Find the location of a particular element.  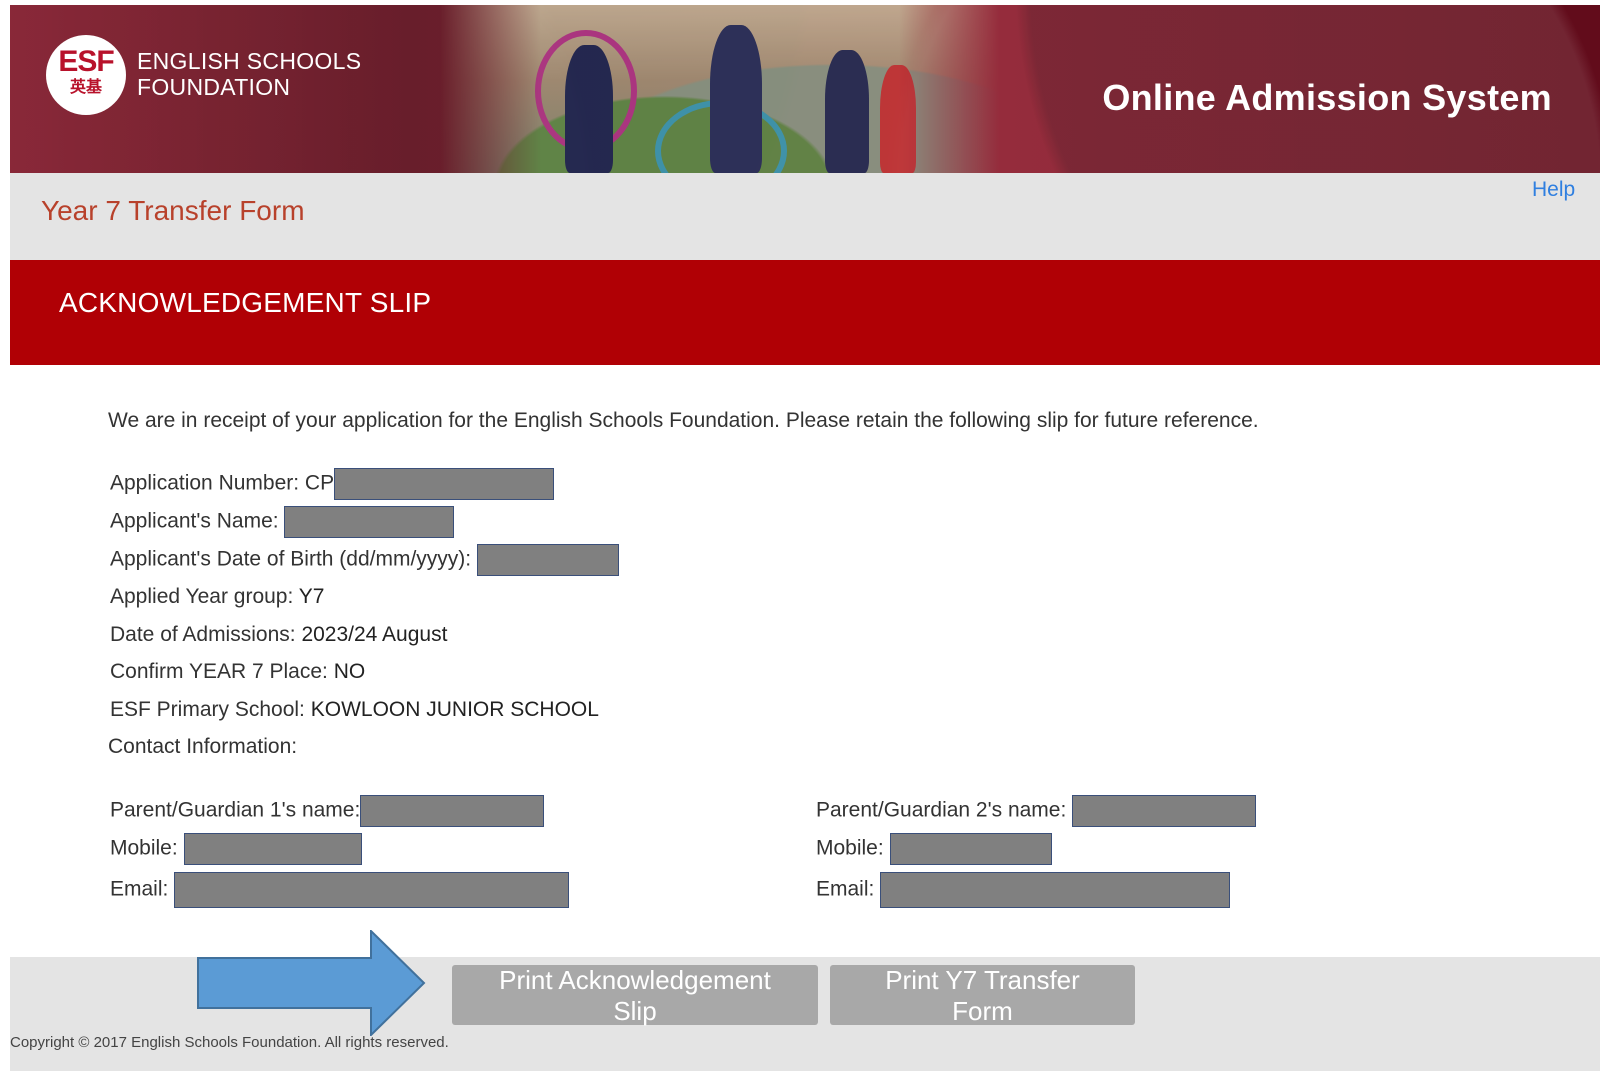

year-group-label: Applied Year group: is located at coordinates (202, 596).